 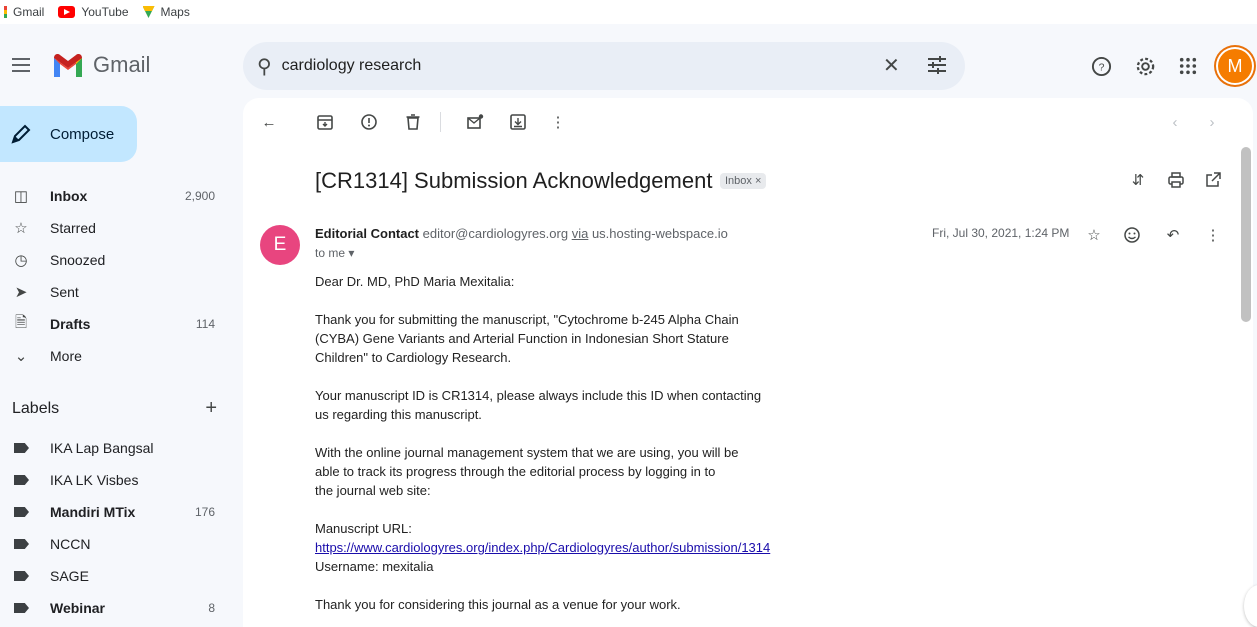 I want to click on label-item: IKA LK Visbes, so click(x=115, y=480).